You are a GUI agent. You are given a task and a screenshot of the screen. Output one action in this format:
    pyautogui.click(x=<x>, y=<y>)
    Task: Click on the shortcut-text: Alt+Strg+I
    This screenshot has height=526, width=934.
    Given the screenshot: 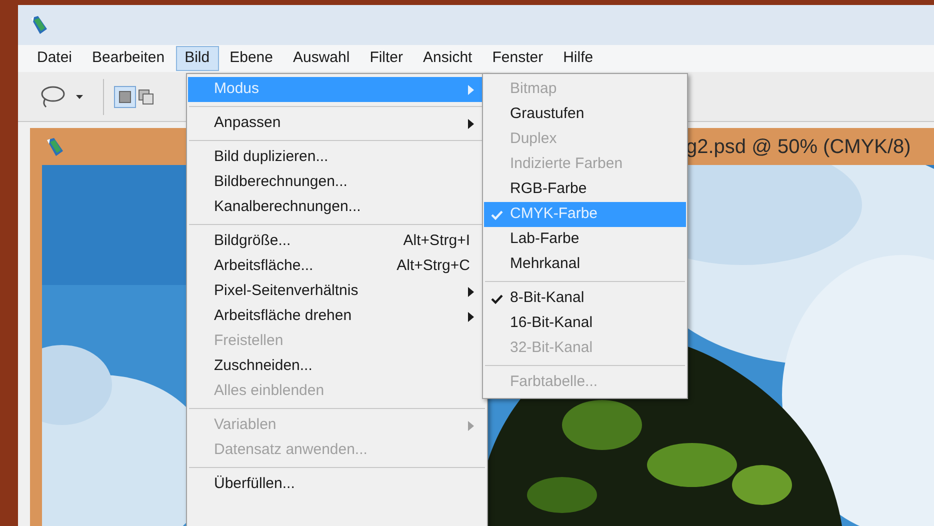 What is the action you would take?
    pyautogui.click(x=436, y=241)
    